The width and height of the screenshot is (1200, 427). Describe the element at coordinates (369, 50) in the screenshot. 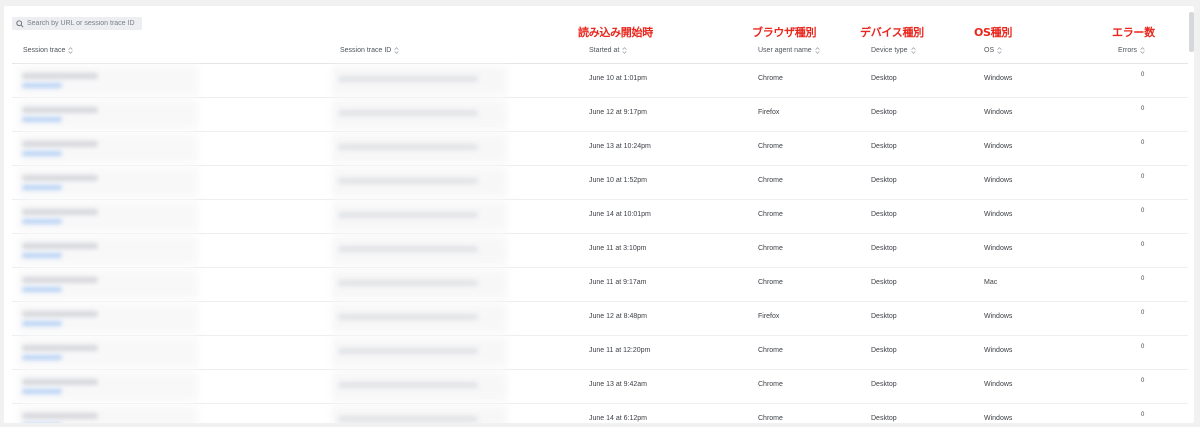

I see `column-header-session-trace-id: Session trace ID` at that location.